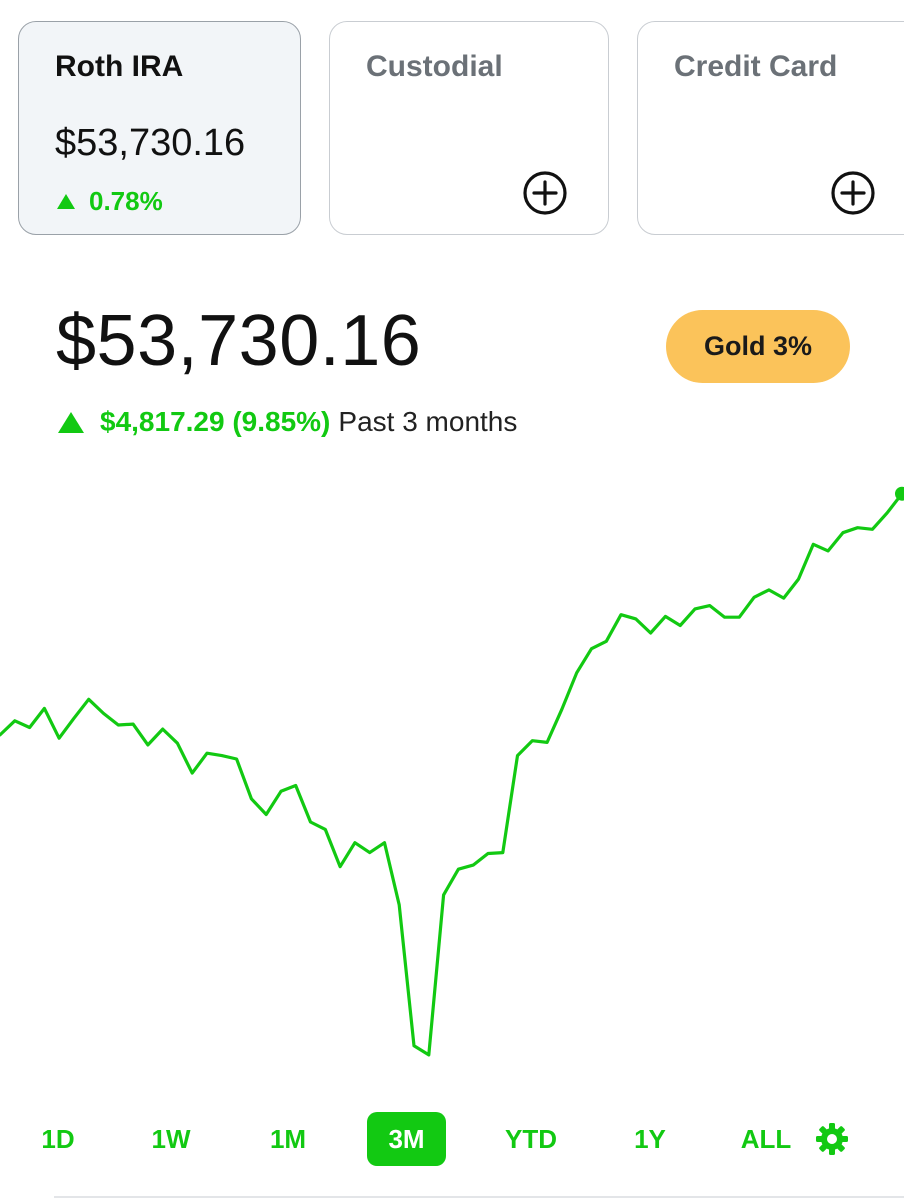 The height and width of the screenshot is (1200, 904). Describe the element at coordinates (650, 1139) in the screenshot. I see `range-button-1y: 1Y` at that location.